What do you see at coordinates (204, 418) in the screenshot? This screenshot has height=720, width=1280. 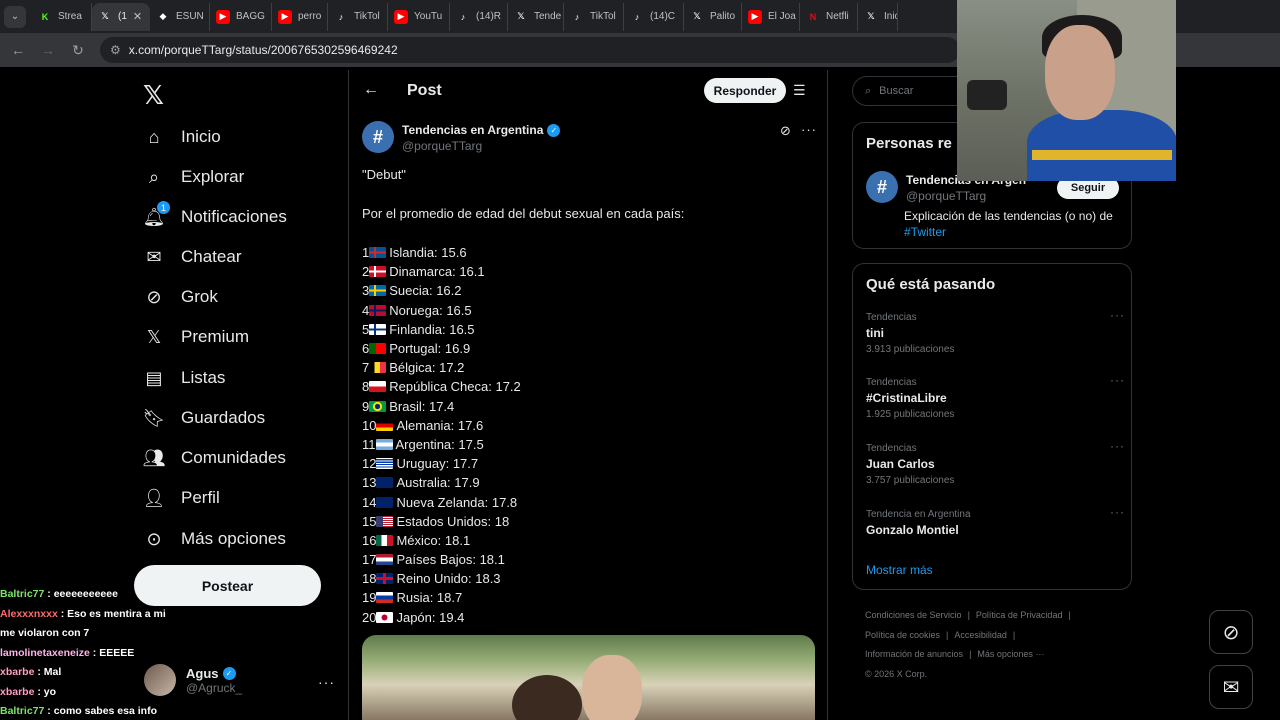 I see `nav-item-guardados: 🔖︎ Guardados` at bounding box center [204, 418].